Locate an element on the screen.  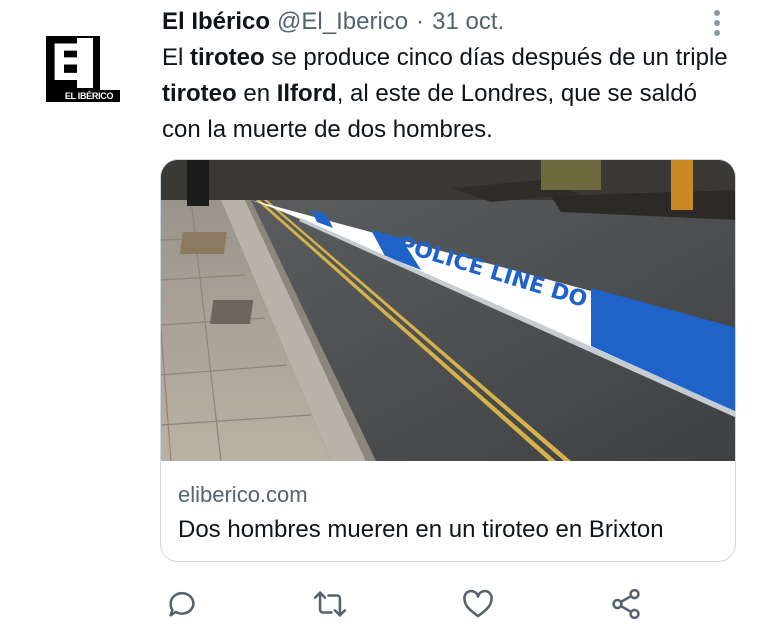
avatar-logo-band: EL IBÉRICO is located at coordinates (89, 96).